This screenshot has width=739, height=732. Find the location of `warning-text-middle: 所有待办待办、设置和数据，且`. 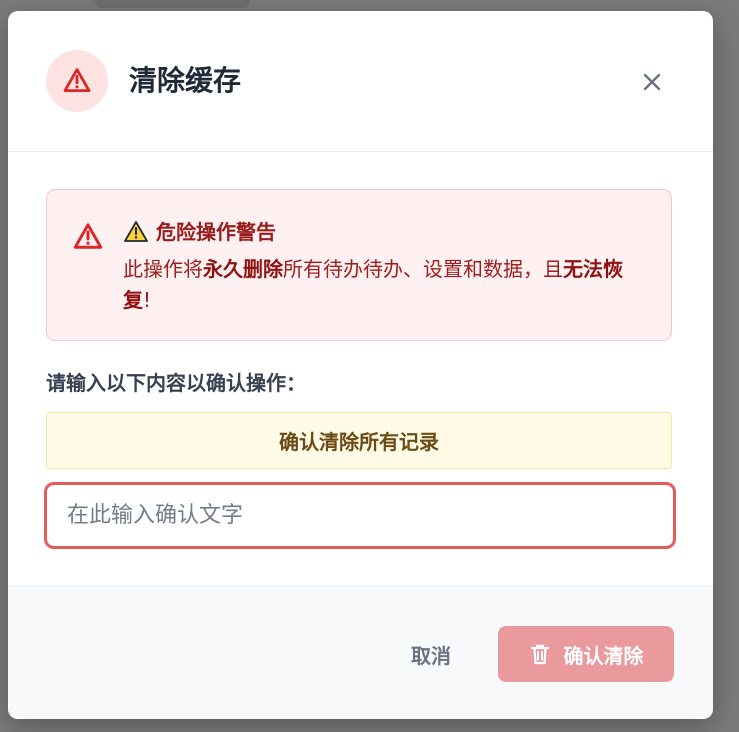

warning-text-middle: 所有待办待办、设置和数据，且 is located at coordinates (423, 269).